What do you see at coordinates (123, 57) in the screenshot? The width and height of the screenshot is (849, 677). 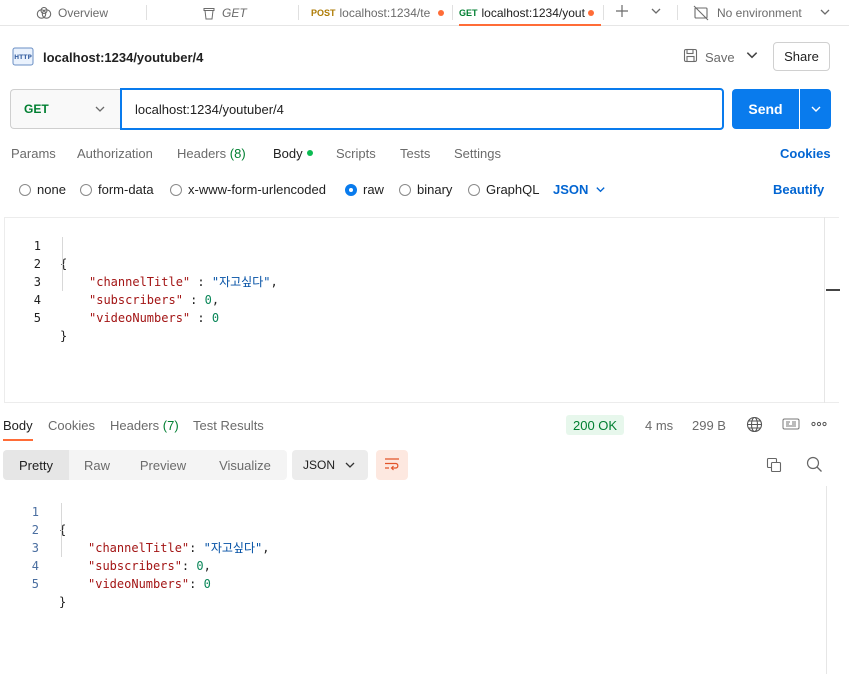 I see `request-title: localhost:1234/youtuber/4` at bounding box center [123, 57].